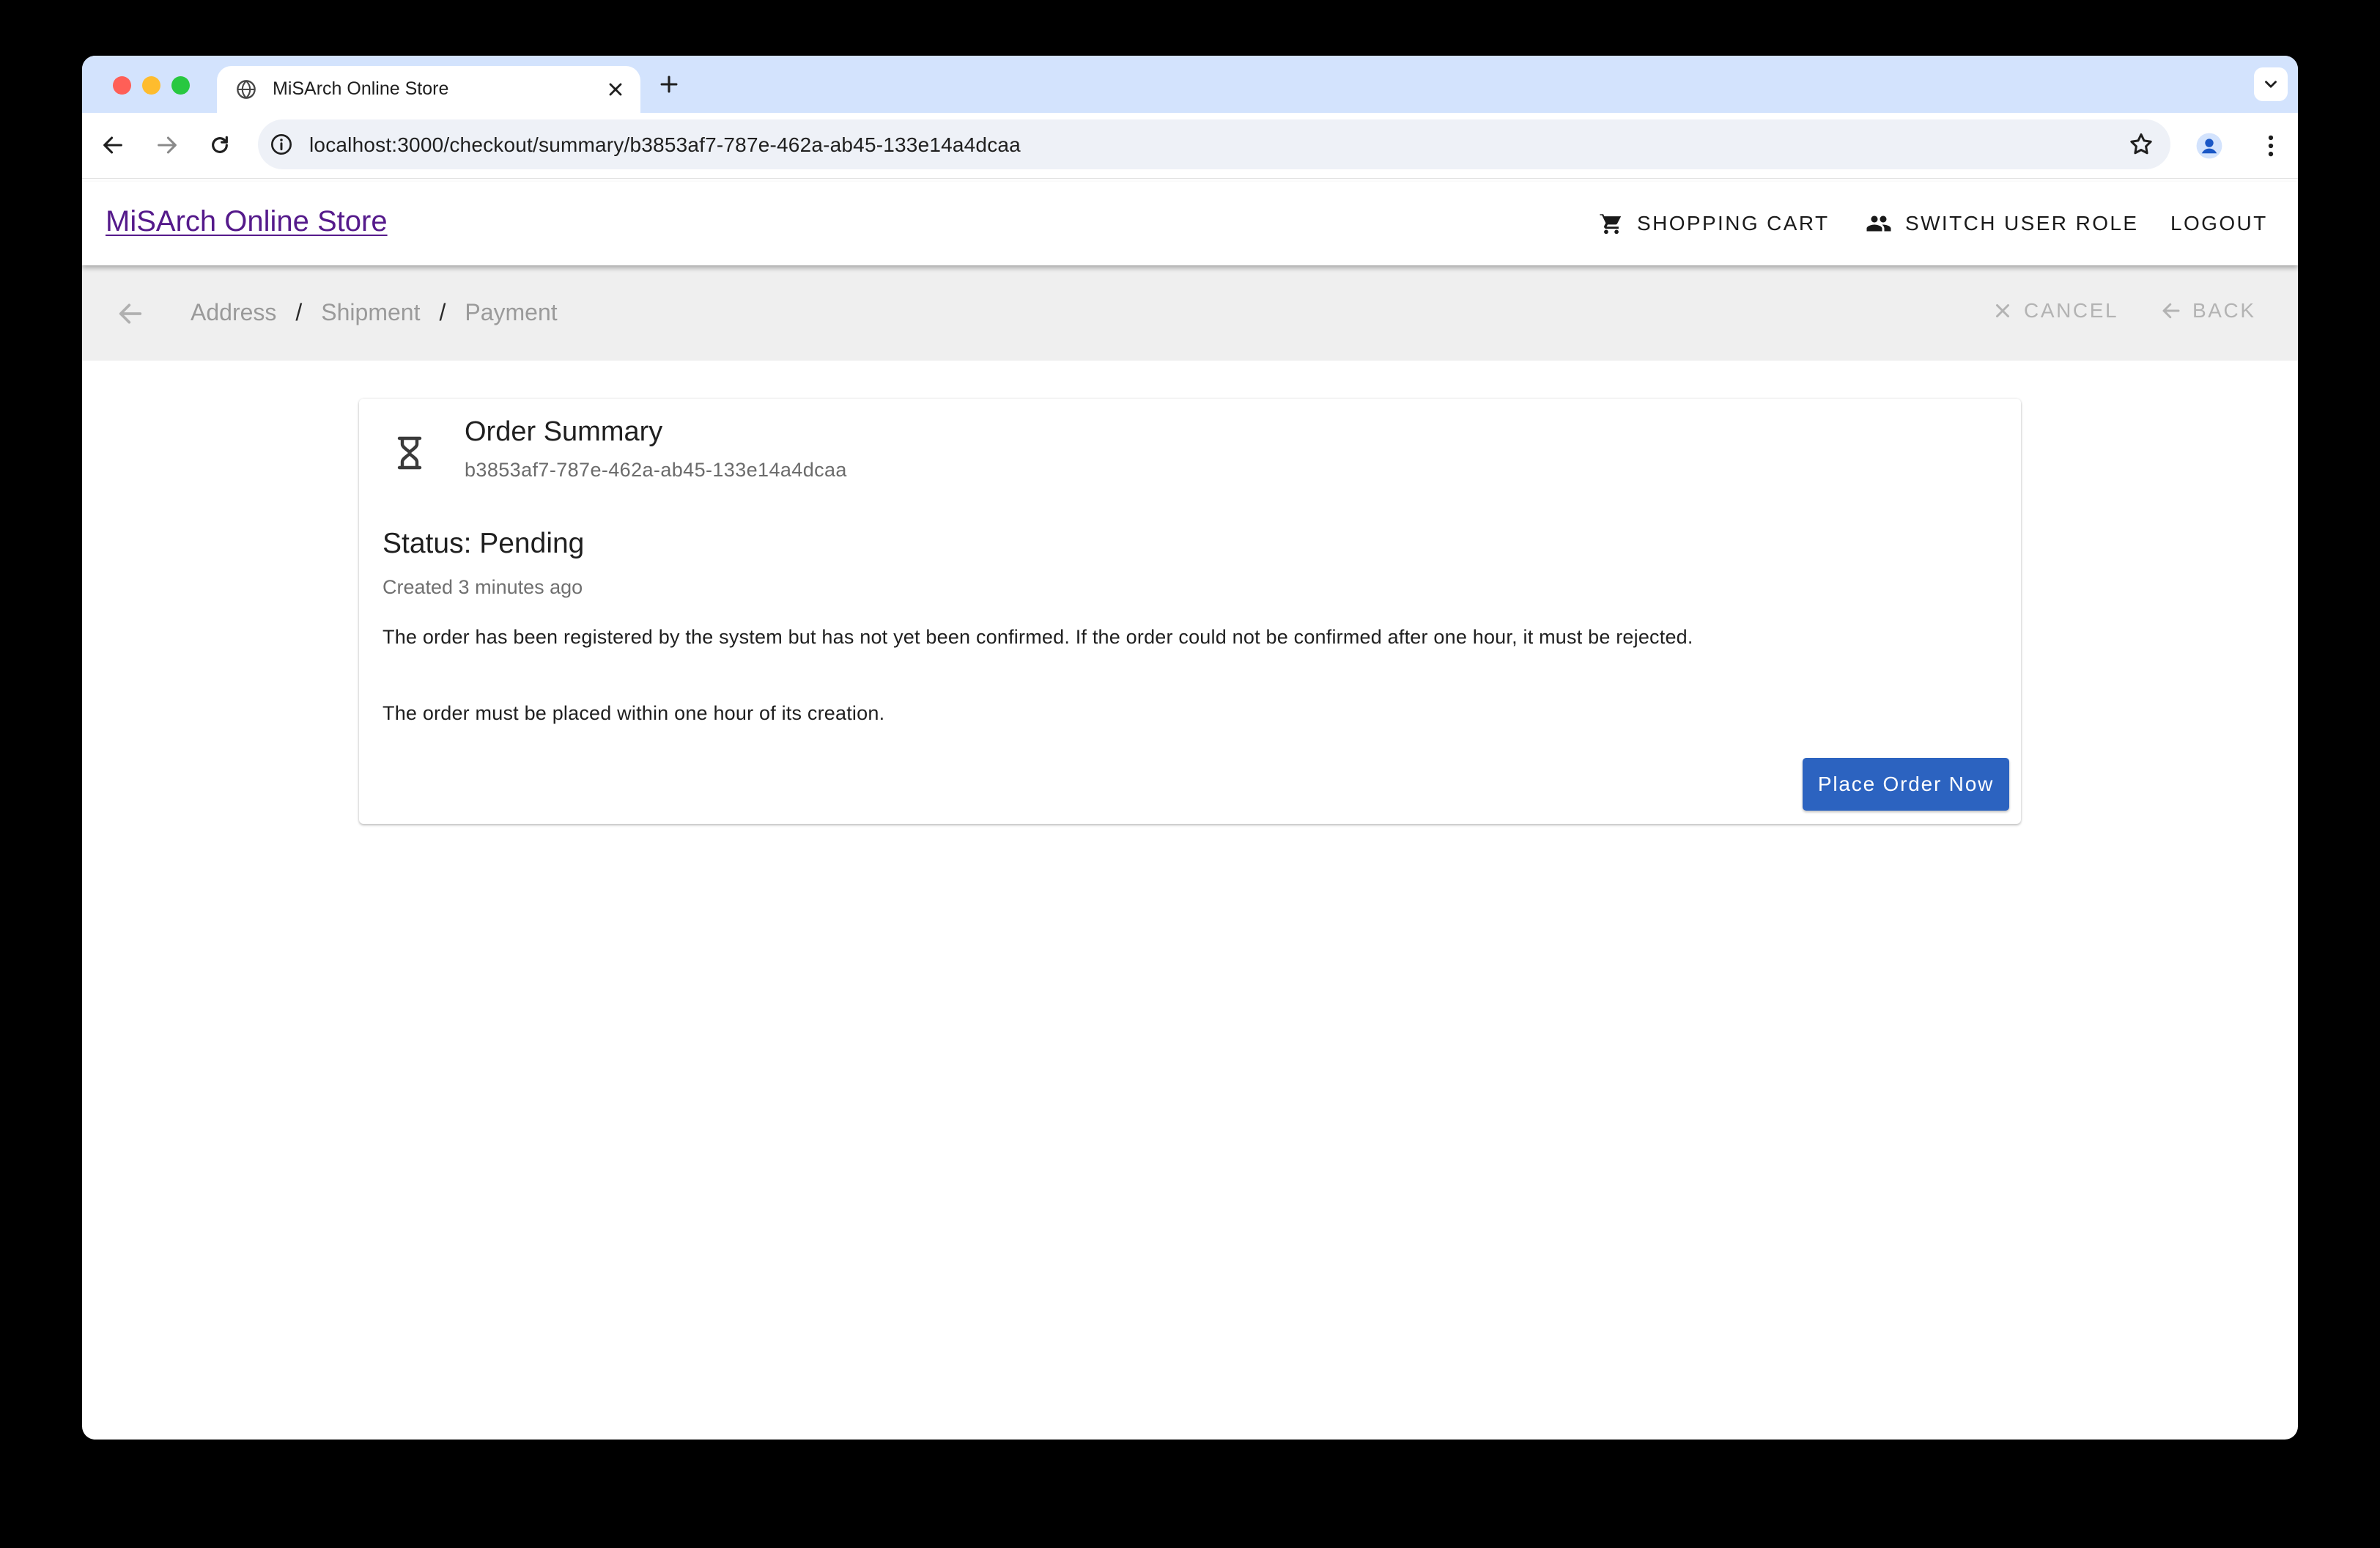 This screenshot has width=2380, height=1548. Describe the element at coordinates (656, 470) in the screenshot. I see `order-id: b3853af7-787e-462a-ab45-133e14a4dcaa` at that location.